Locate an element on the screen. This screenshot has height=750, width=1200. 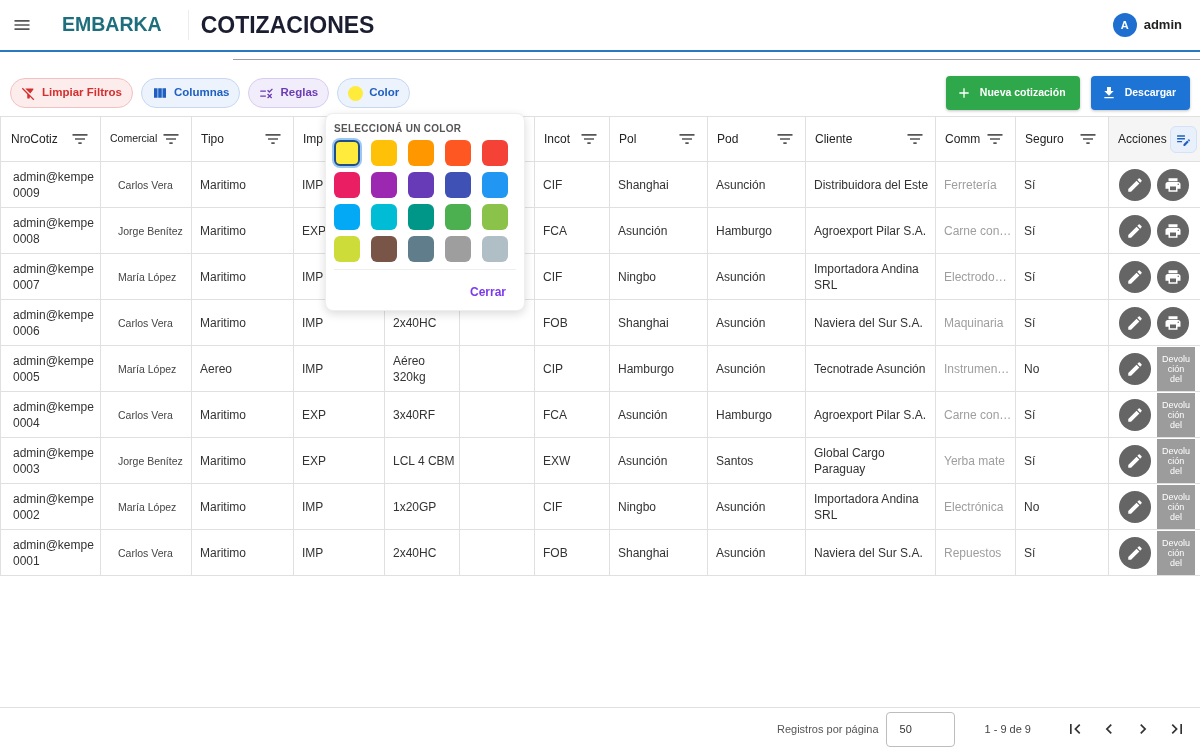
page-title: COTIZACIONES is located at coordinates (287, 25).